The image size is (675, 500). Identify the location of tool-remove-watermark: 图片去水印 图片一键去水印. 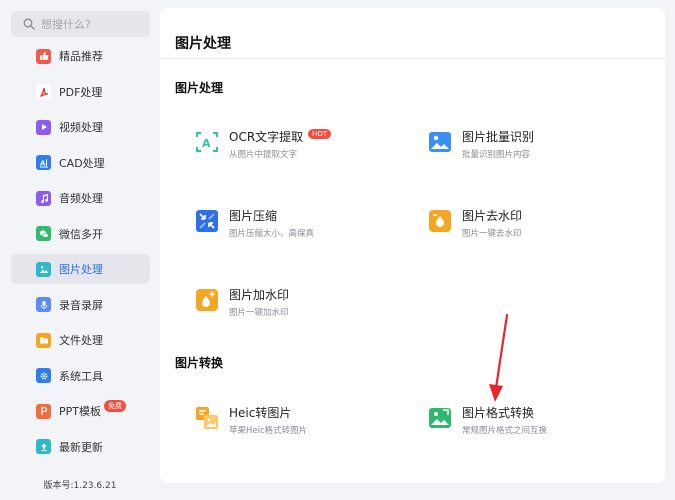
(528, 223).